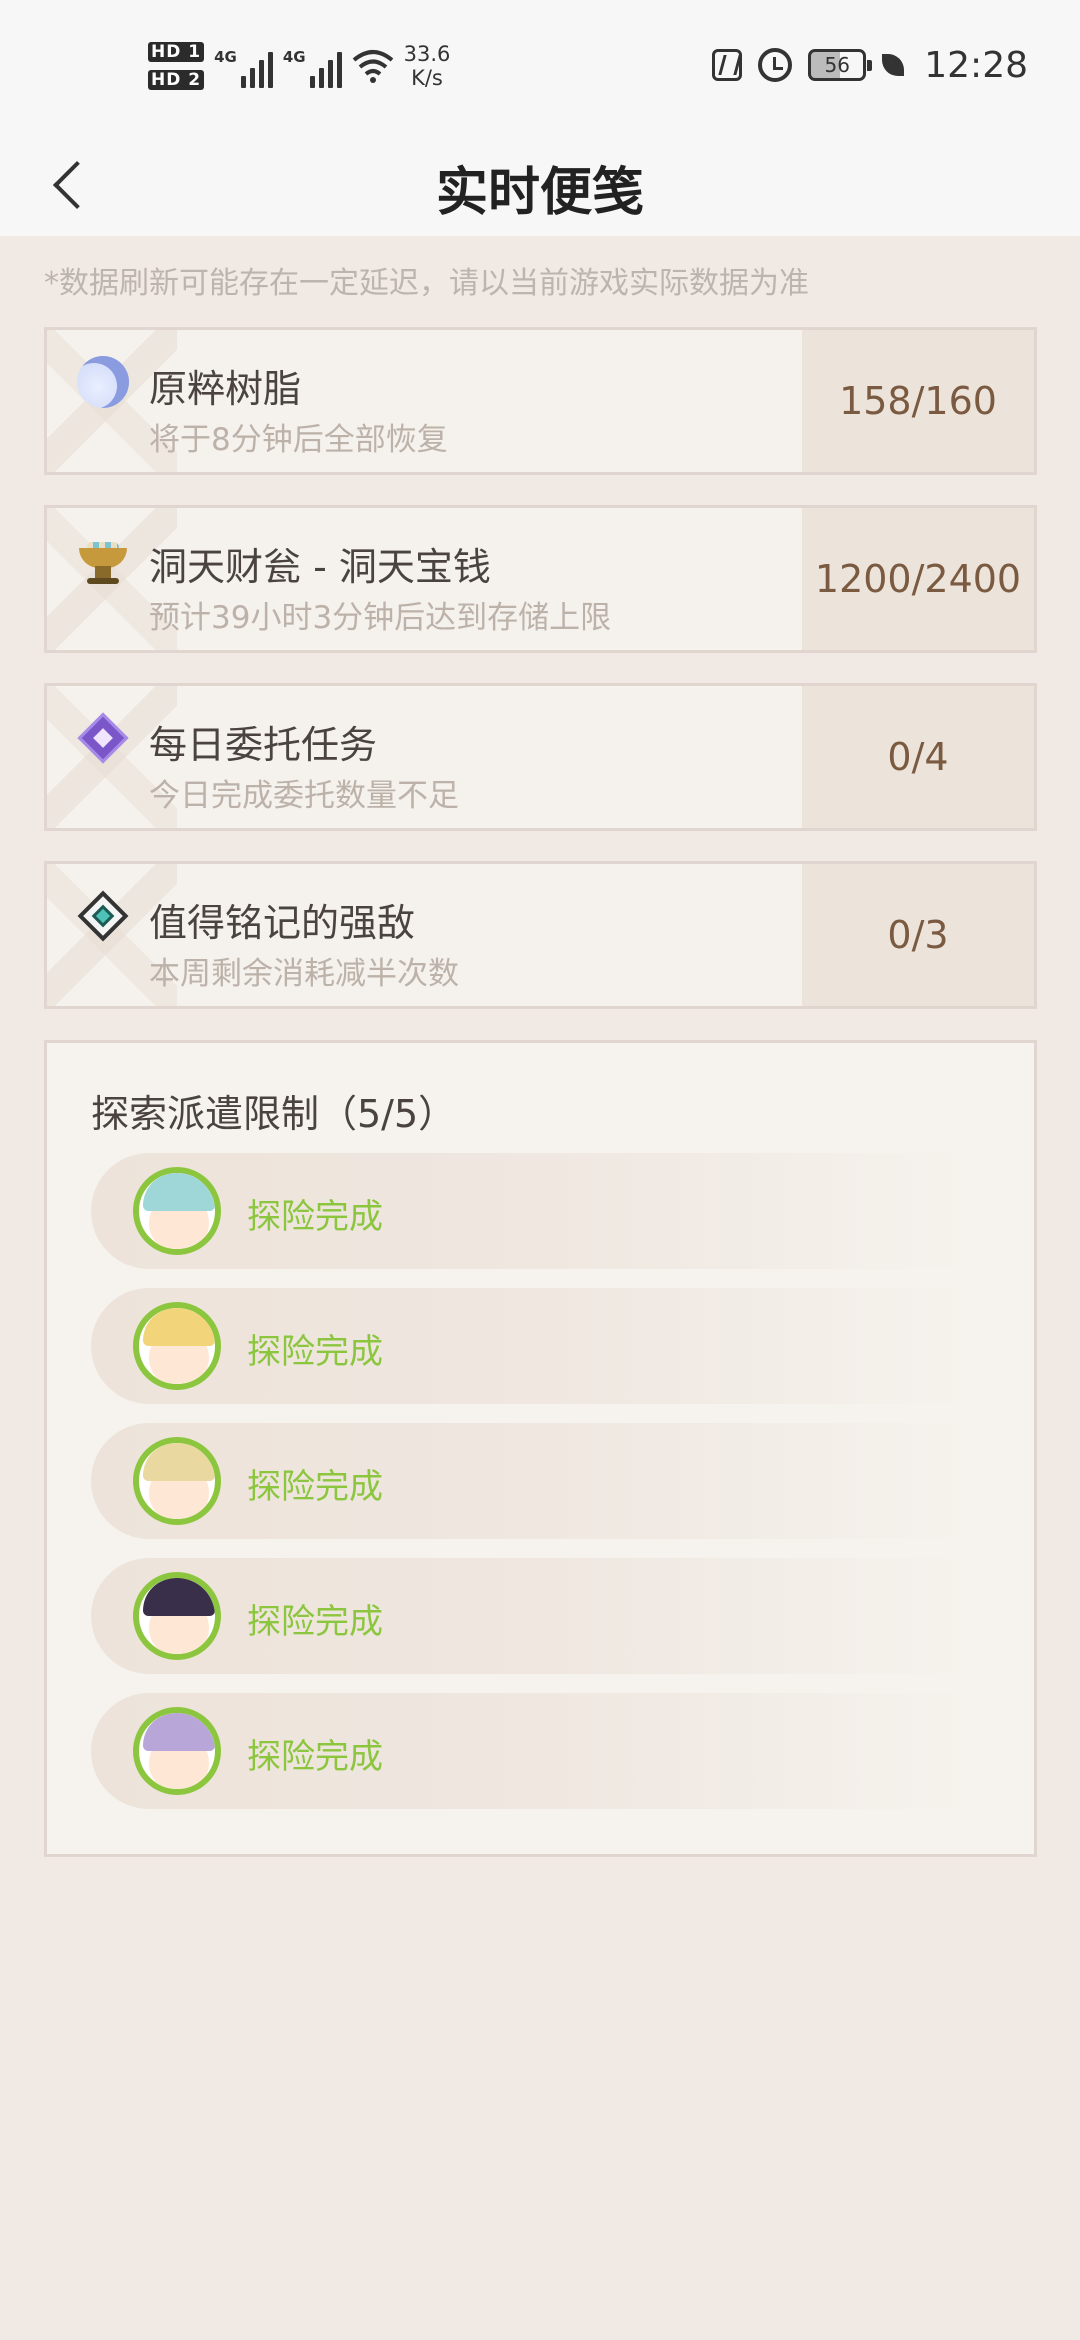 The width and height of the screenshot is (1080, 2340). What do you see at coordinates (312, 66) in the screenshot?
I see `signal-icon-2: 4G` at bounding box center [312, 66].